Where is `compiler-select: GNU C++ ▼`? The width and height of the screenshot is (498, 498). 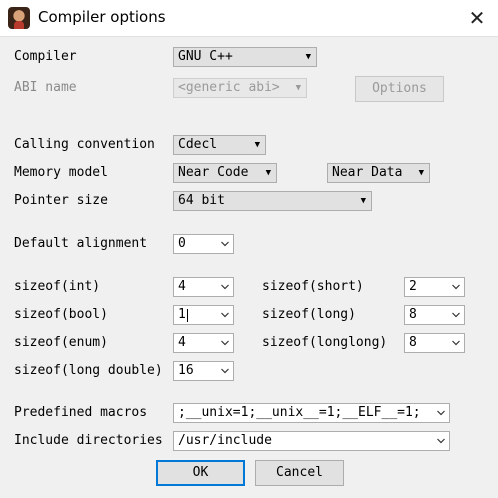 compiler-select: GNU C++ ▼ is located at coordinates (245, 57).